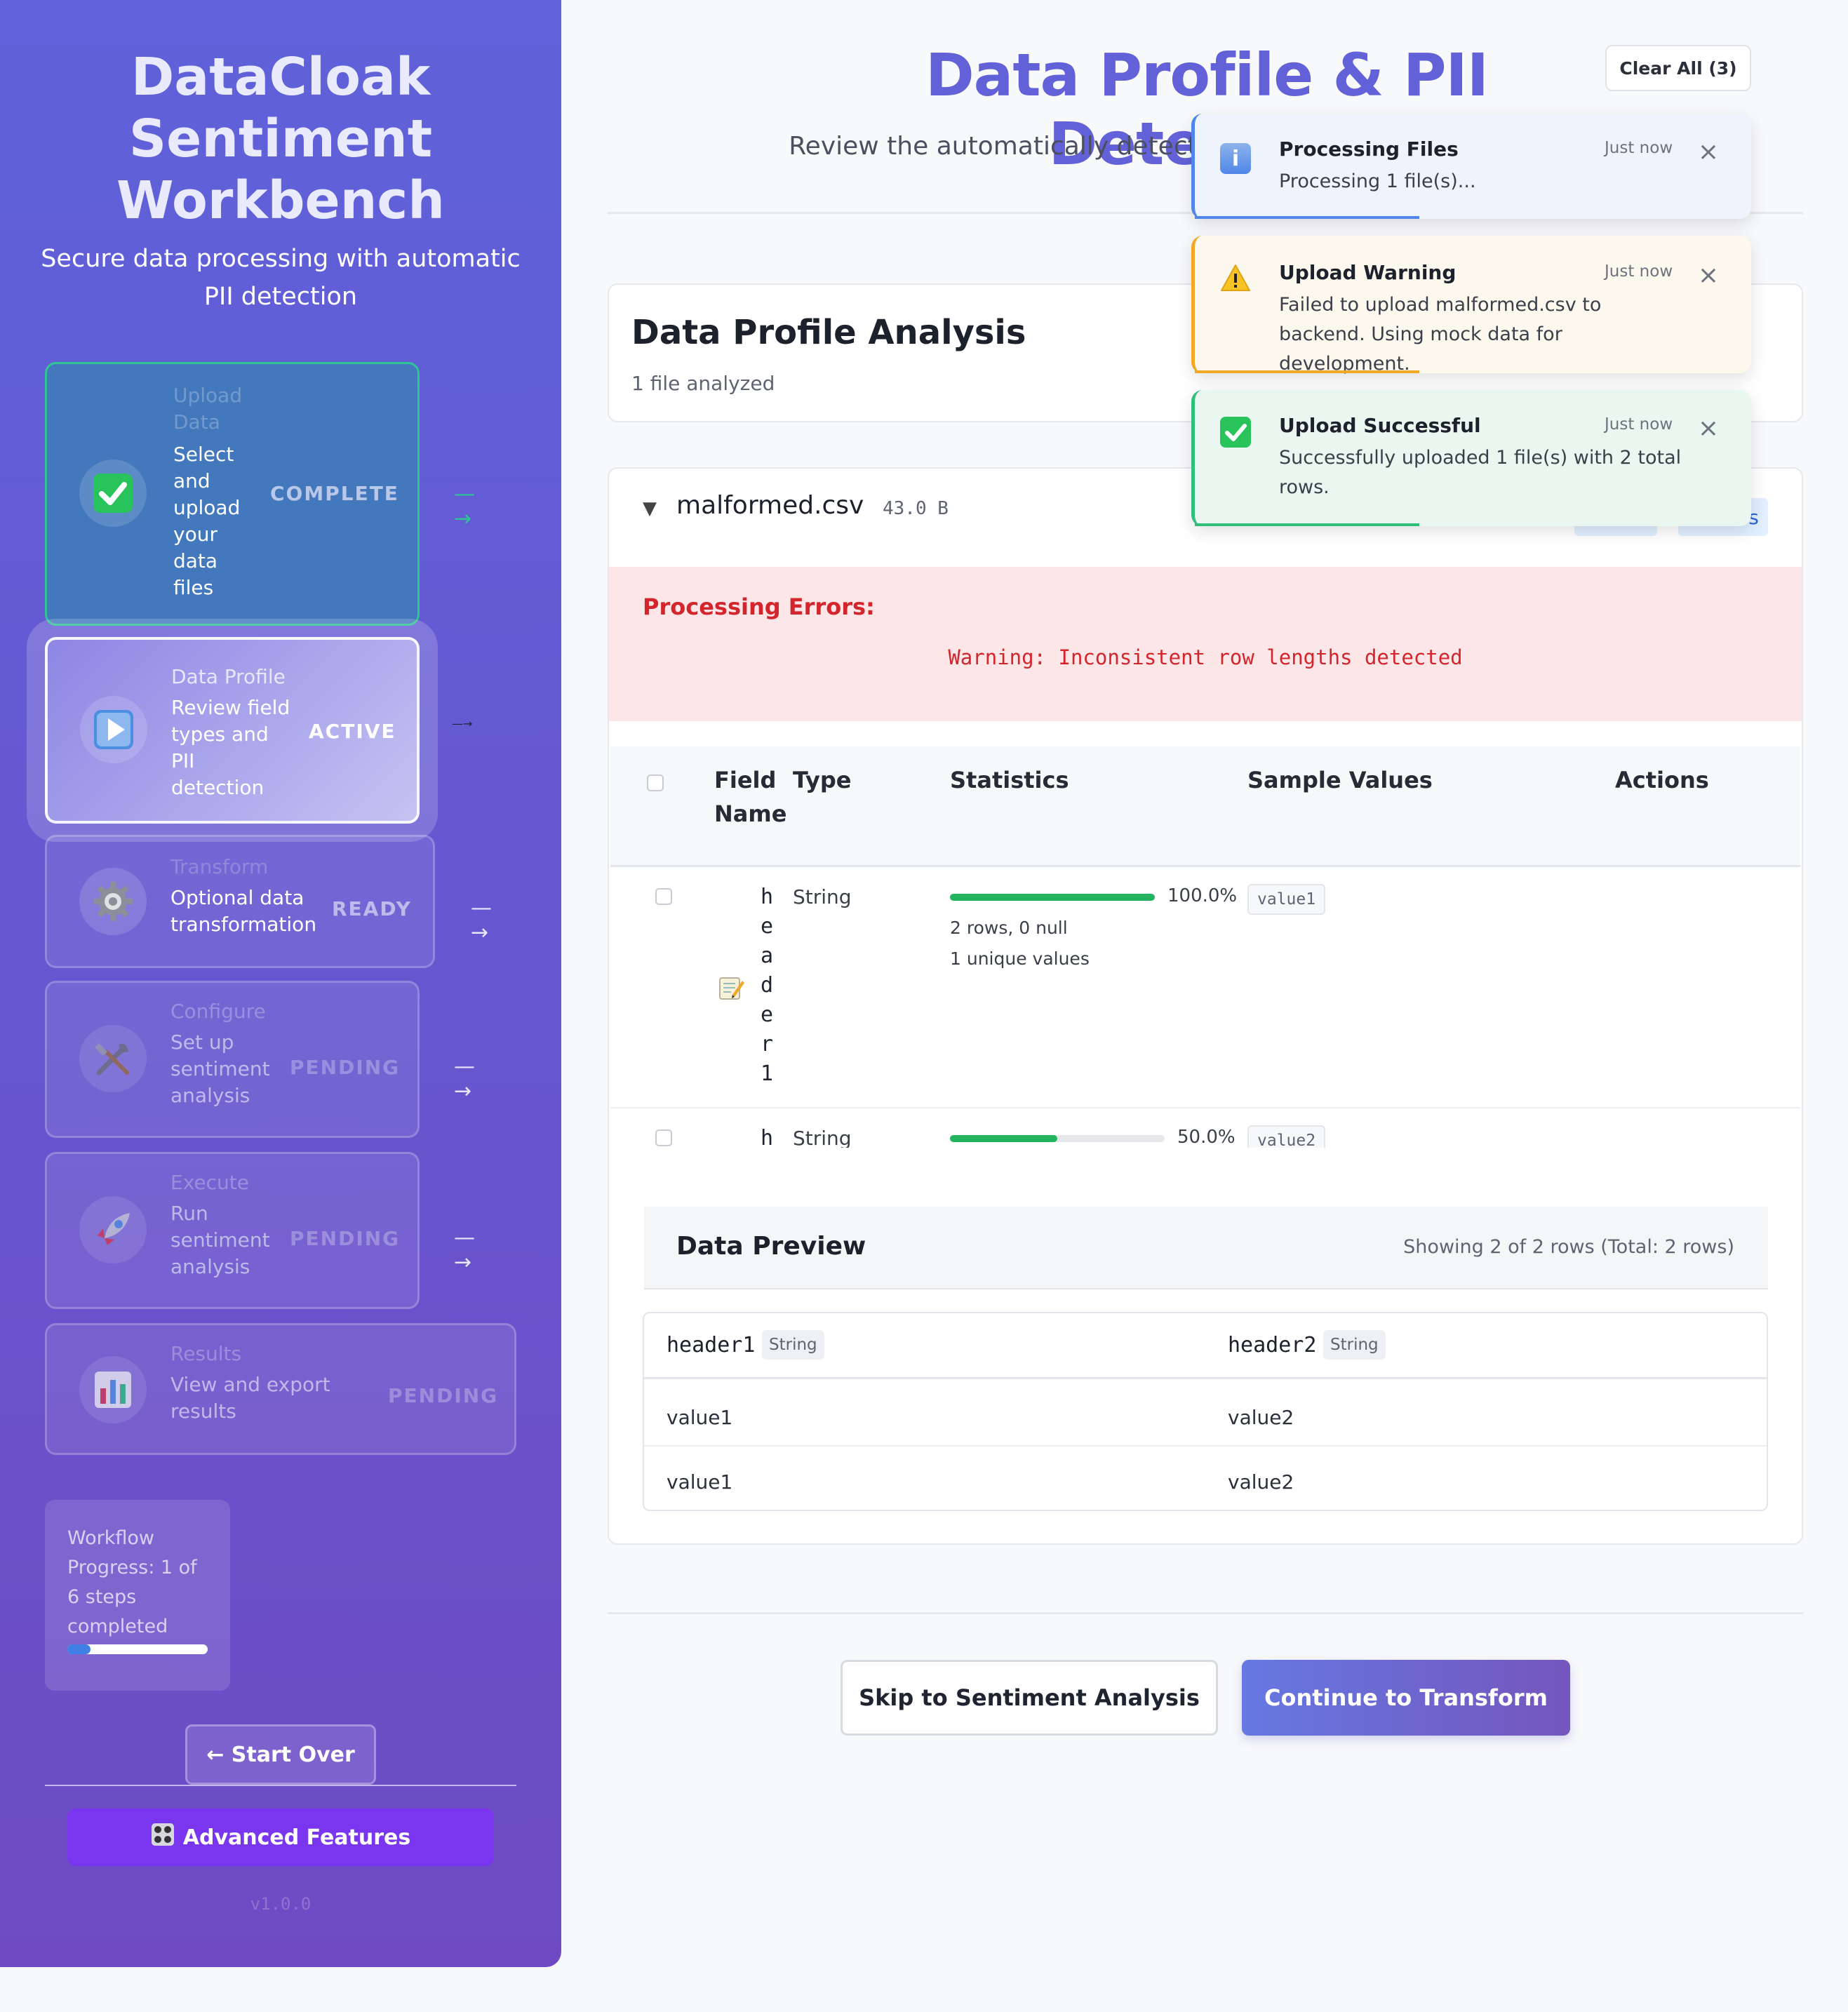  What do you see at coordinates (1678, 68) in the screenshot?
I see `clear-all-notifications-button: Clear All (3)` at bounding box center [1678, 68].